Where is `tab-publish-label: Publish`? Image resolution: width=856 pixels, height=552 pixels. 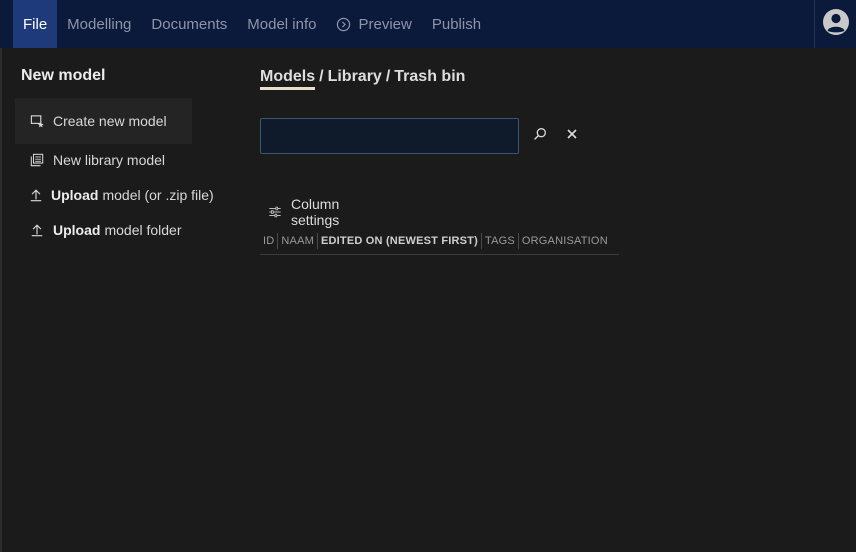
tab-publish-label: Publish is located at coordinates (456, 24).